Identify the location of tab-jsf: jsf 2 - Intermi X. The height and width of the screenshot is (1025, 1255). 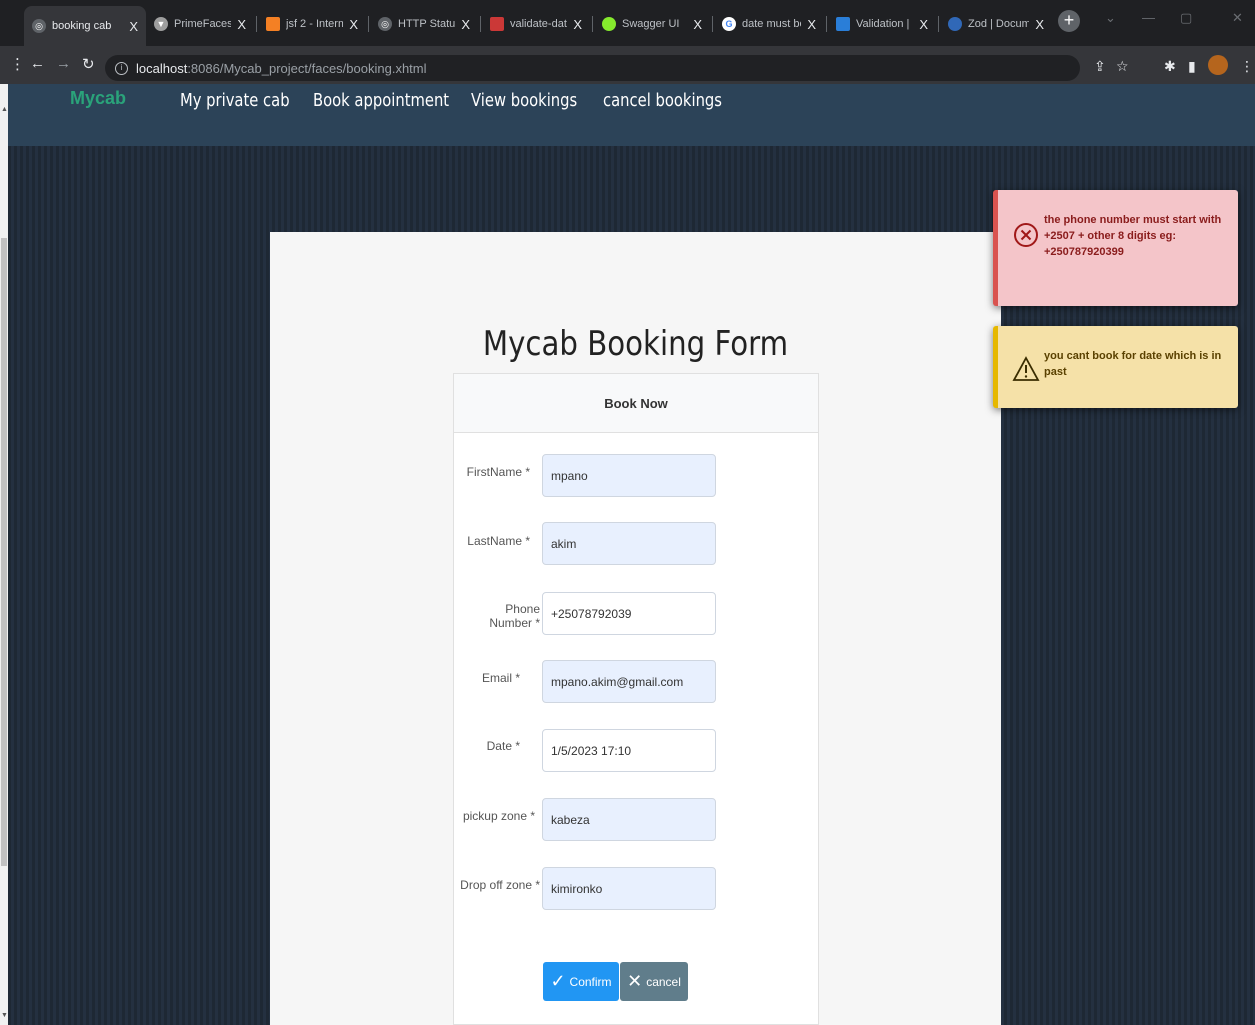
(312, 24).